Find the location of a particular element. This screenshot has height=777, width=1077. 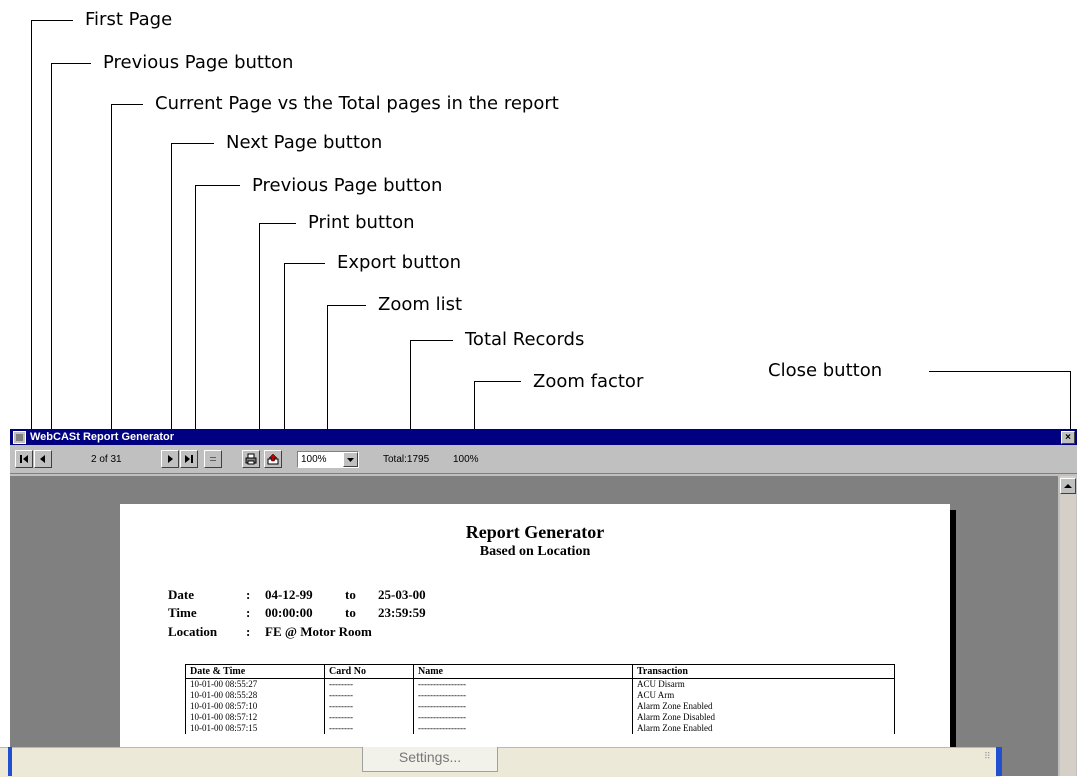

leader-total-records-h is located at coordinates (431, 340).